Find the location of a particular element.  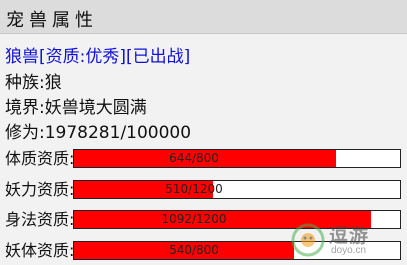

stat-bar: 644/800 is located at coordinates (237, 158).